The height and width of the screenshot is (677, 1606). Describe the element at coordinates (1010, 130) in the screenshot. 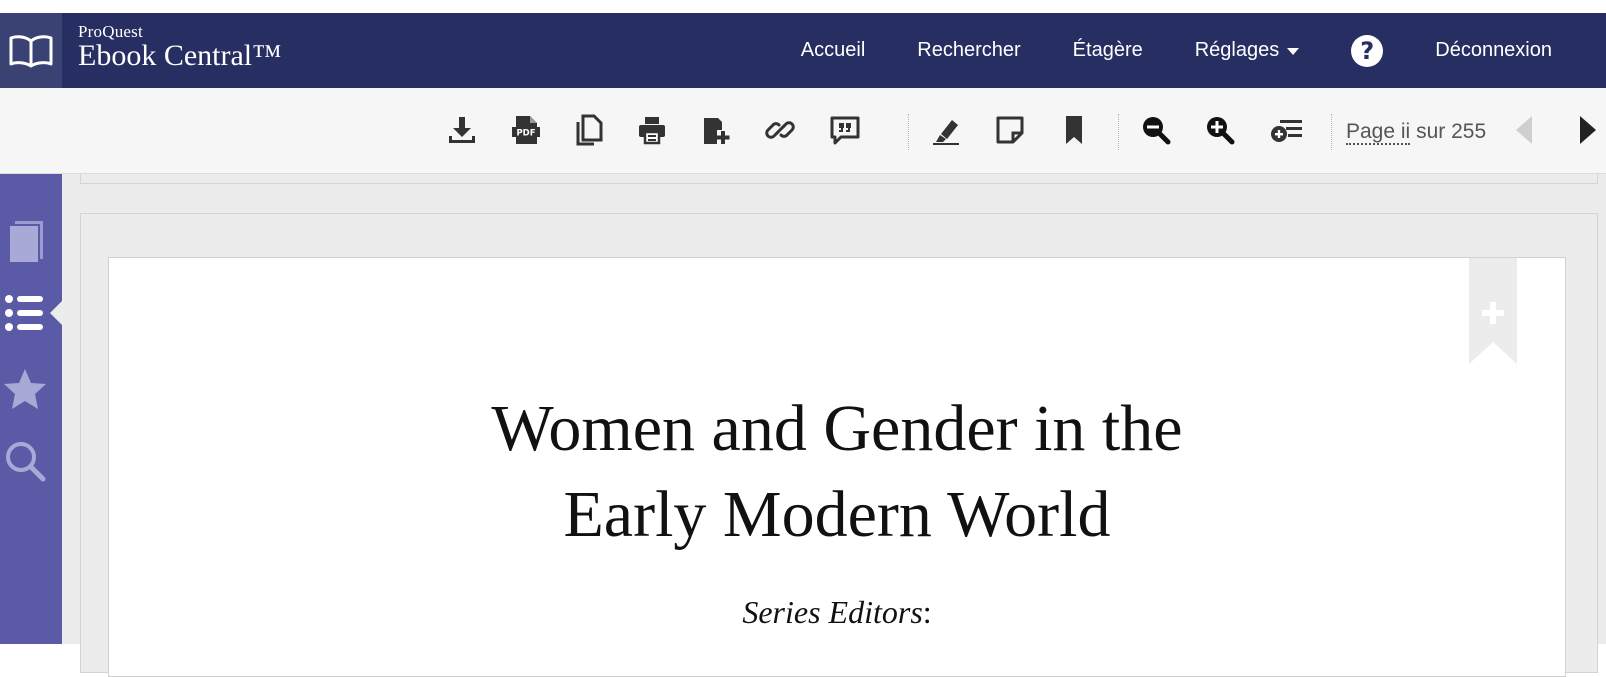

I see `note-icon` at that location.